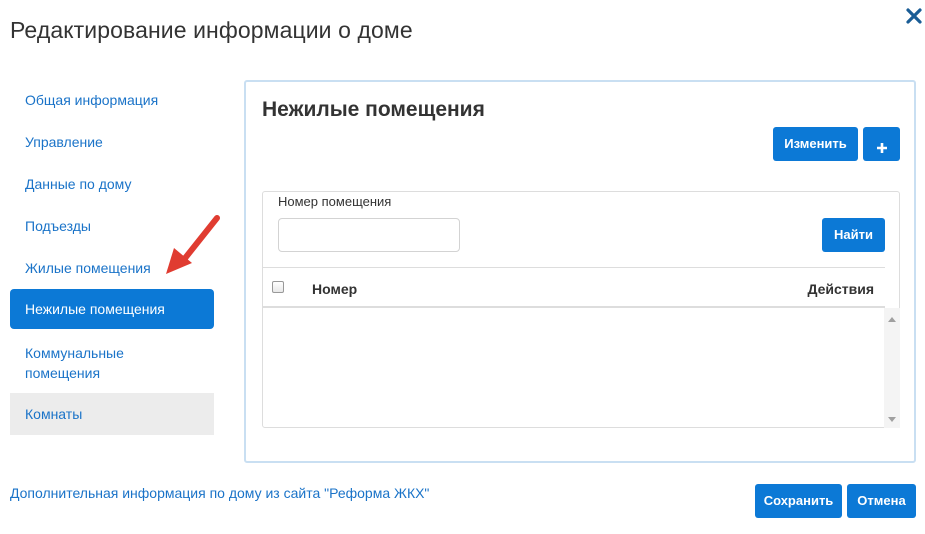 This screenshot has width=925, height=534. Describe the element at coordinates (369, 235) in the screenshot. I see `room-number-input` at that location.